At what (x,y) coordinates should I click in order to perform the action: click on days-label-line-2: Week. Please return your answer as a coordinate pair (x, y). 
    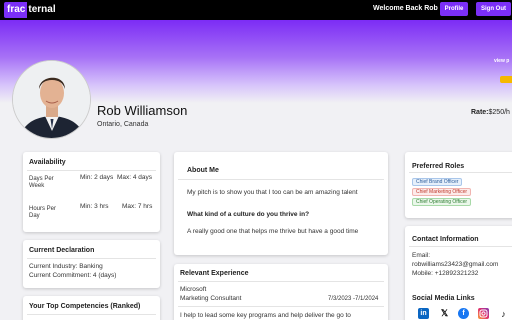
    Looking at the image, I should click on (37, 186).